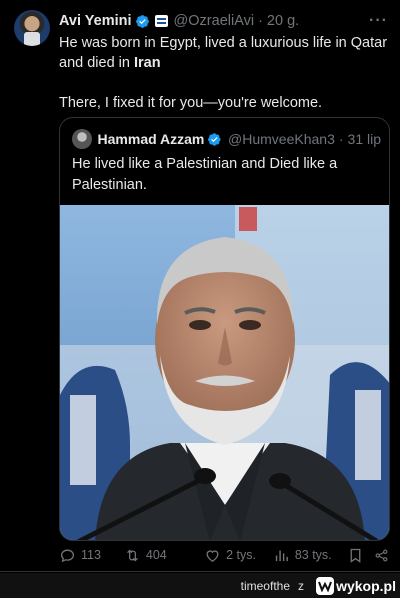  I want to click on heart-icon, so click(212, 555).